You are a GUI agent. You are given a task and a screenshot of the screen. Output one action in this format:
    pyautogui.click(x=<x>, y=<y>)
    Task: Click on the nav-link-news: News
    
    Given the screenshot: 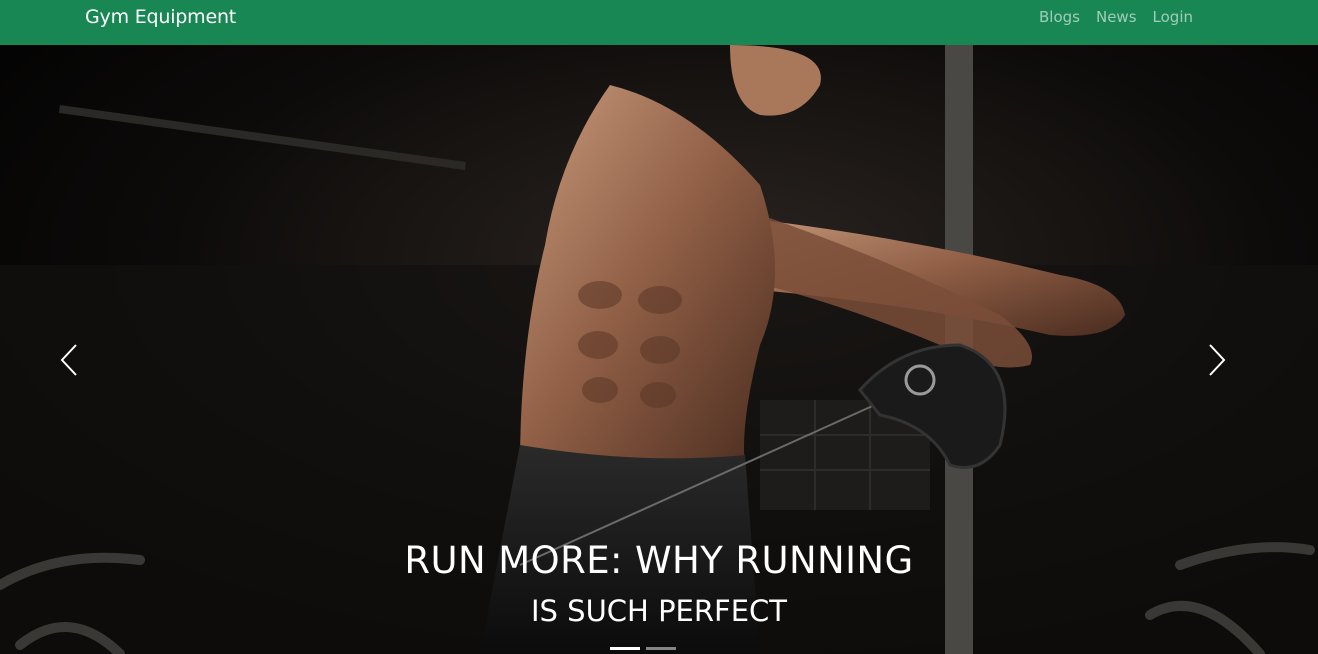 What is the action you would take?
    pyautogui.click(x=1116, y=17)
    